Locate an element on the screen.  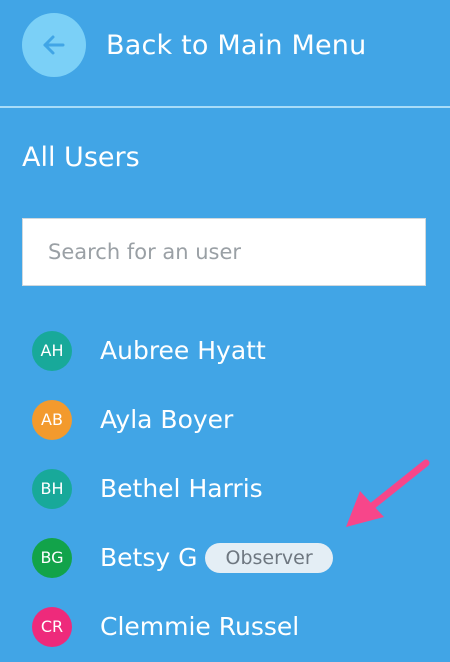
section-title: All Users is located at coordinates (81, 157).